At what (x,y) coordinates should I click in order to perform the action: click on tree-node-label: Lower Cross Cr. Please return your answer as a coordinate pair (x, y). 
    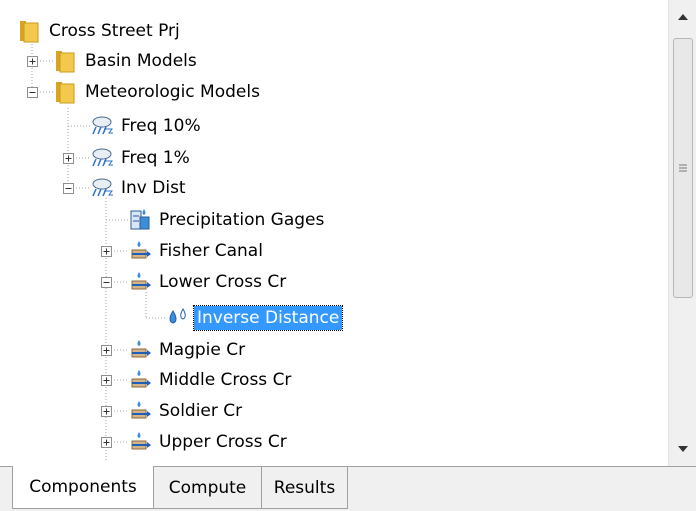
    Looking at the image, I should click on (223, 282).